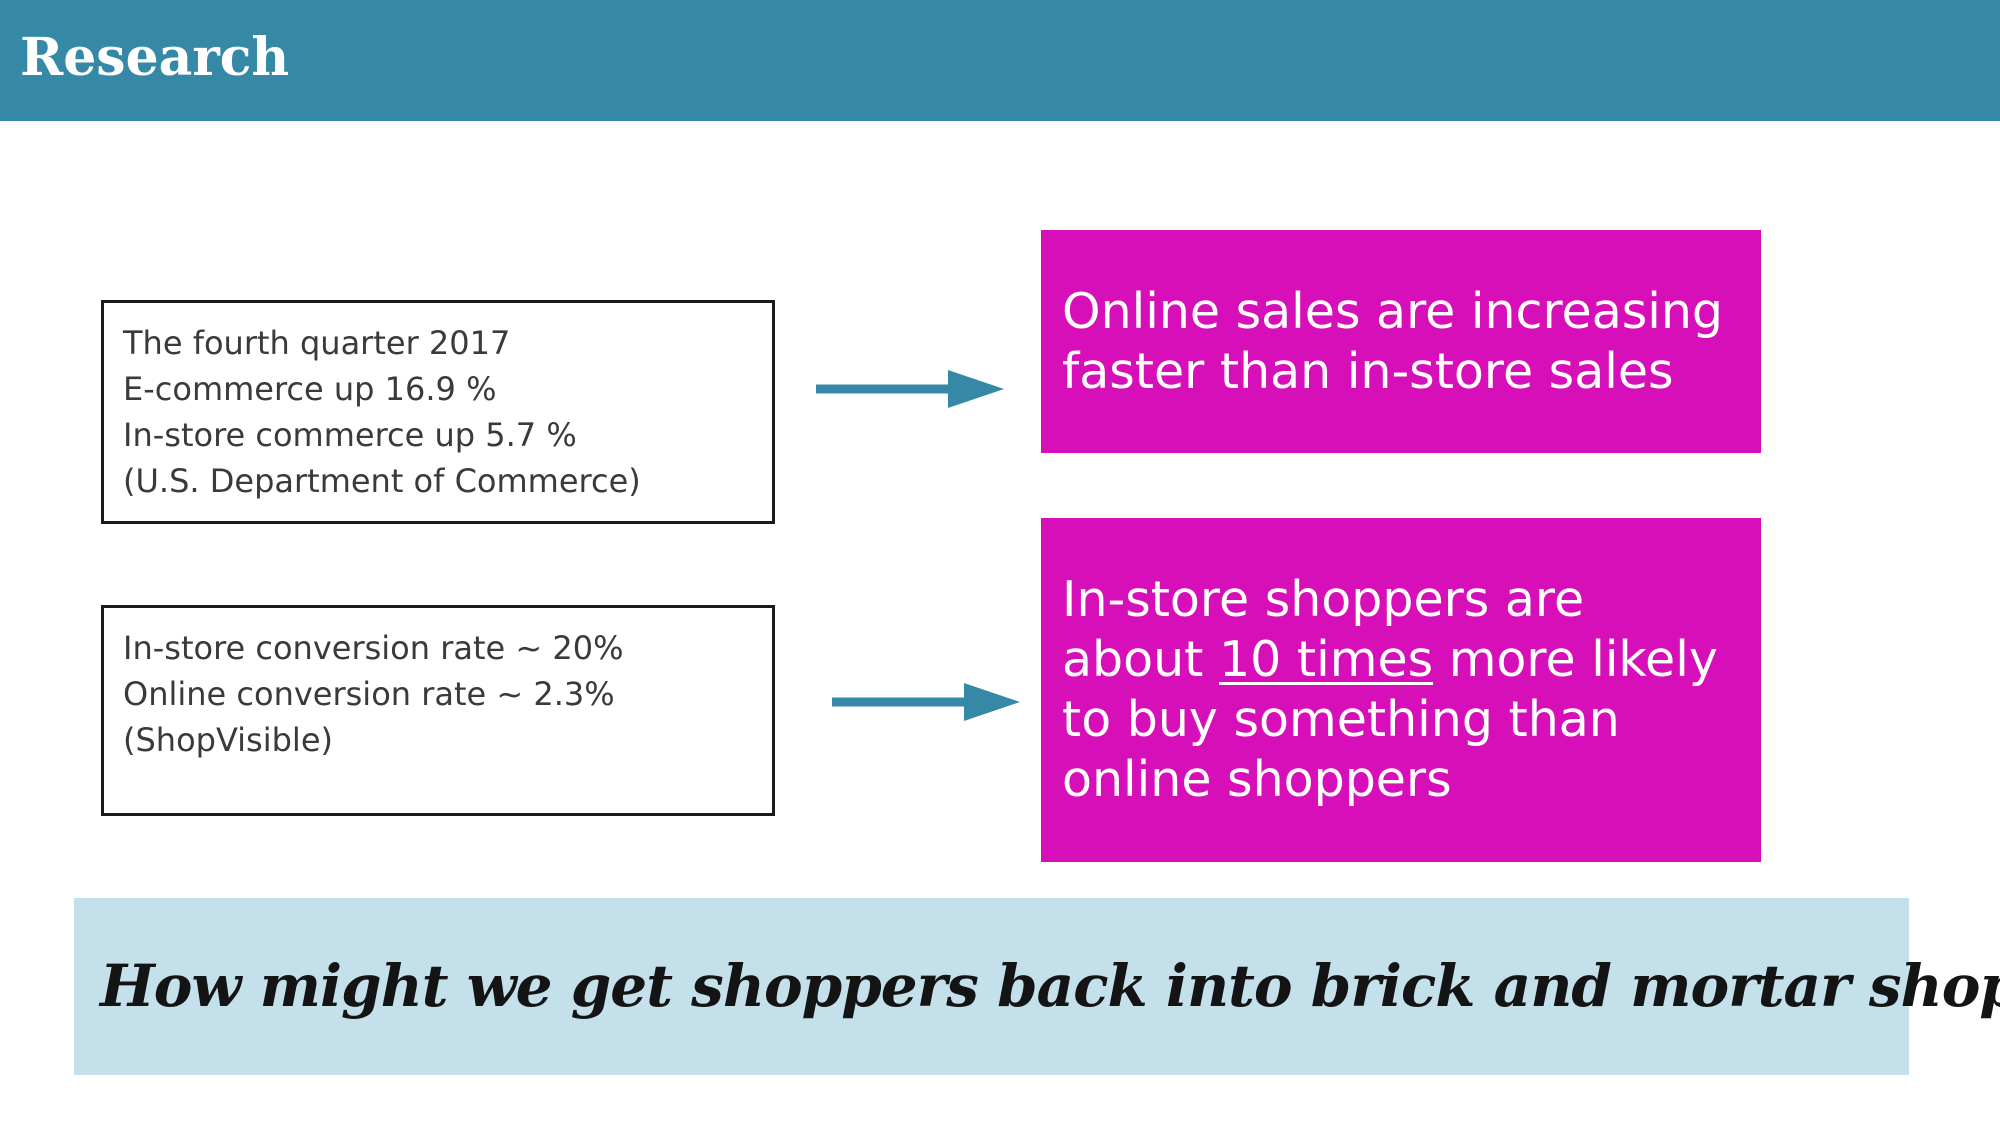  What do you see at coordinates (1368, 371) in the screenshot?
I see `insight-line: faster than in-store sales` at bounding box center [1368, 371].